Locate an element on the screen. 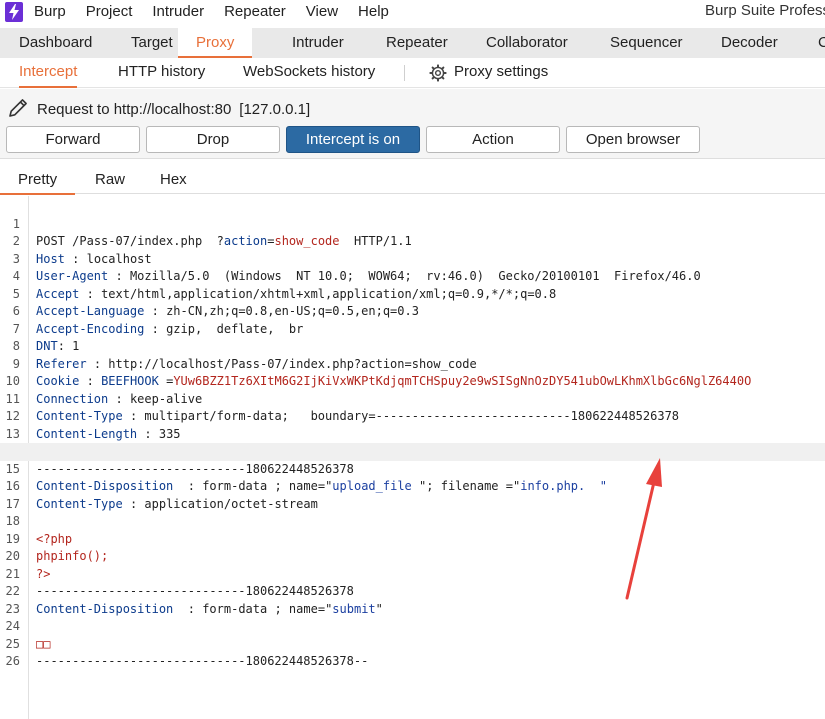  code-line: 7 DNT: 1 is located at coordinates (46, 337).